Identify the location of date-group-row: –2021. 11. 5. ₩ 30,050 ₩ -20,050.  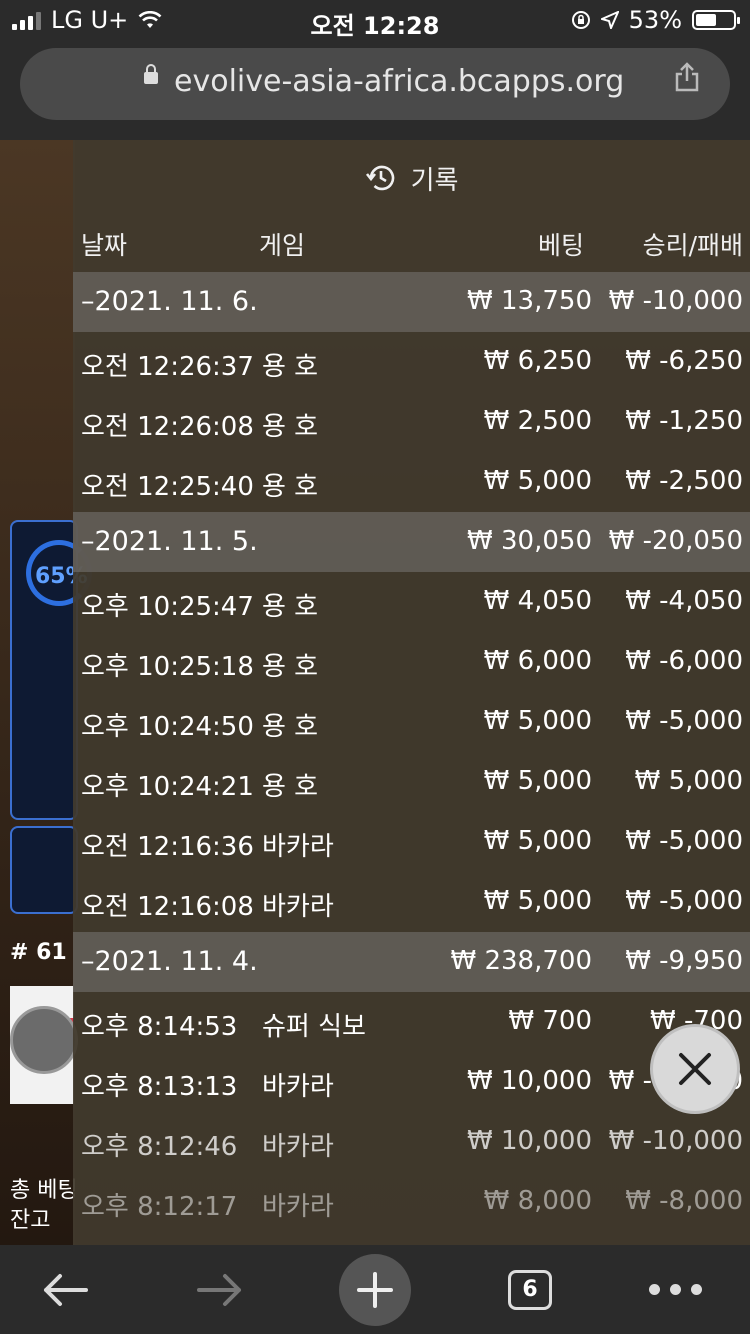
(411, 542).